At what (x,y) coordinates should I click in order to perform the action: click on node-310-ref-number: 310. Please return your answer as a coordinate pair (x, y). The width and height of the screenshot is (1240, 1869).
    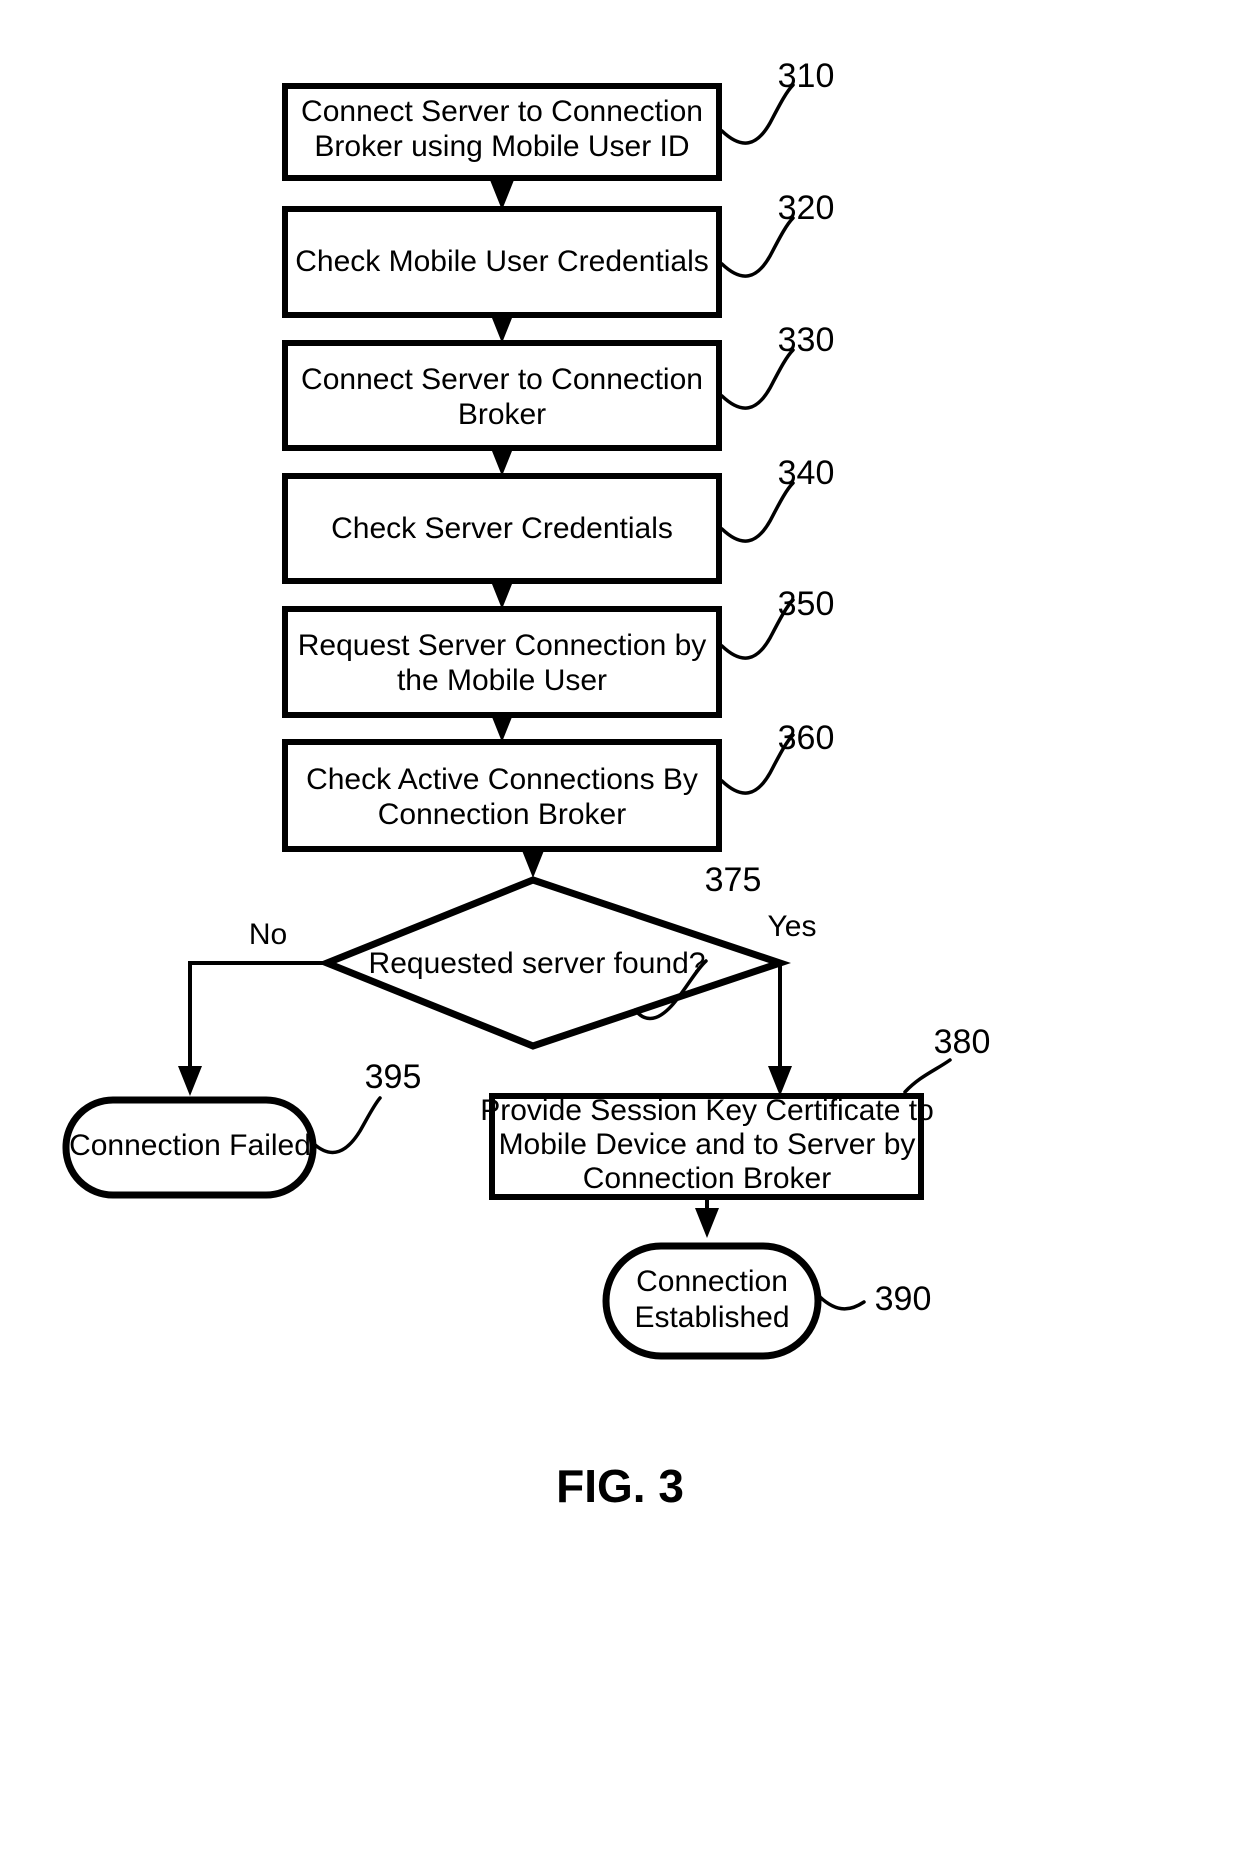
    Looking at the image, I should click on (806, 76).